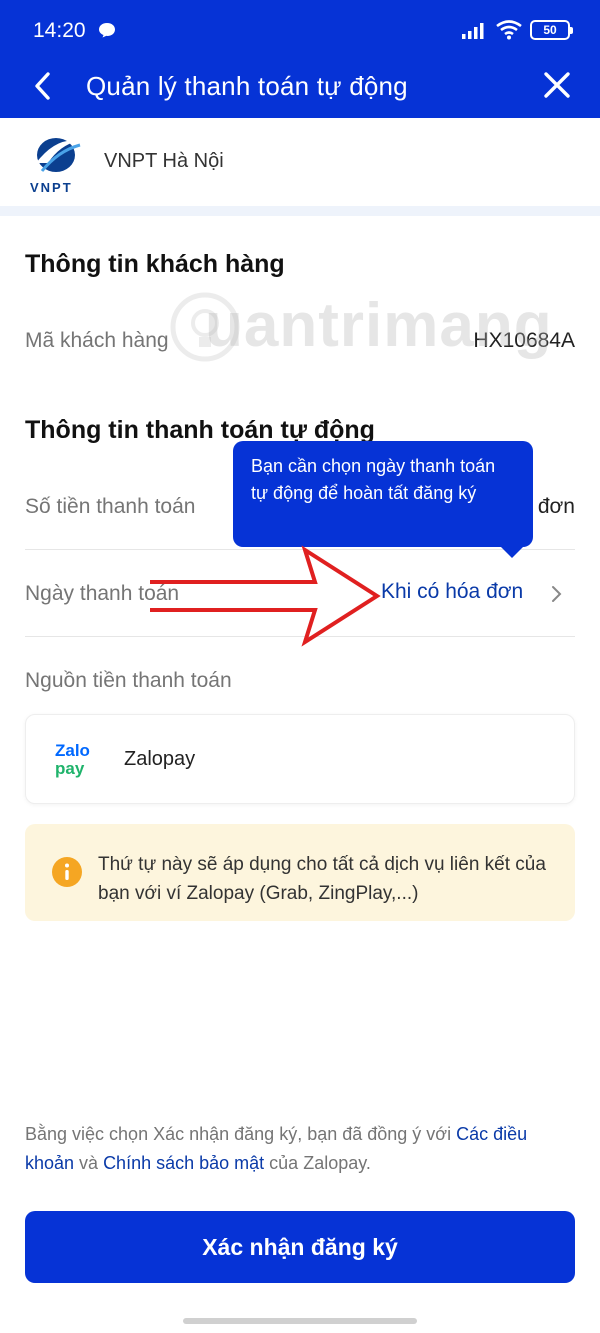 The width and height of the screenshot is (600, 1333). Describe the element at coordinates (160, 759) in the screenshot. I see `payment-source-name: Zalopay` at that location.